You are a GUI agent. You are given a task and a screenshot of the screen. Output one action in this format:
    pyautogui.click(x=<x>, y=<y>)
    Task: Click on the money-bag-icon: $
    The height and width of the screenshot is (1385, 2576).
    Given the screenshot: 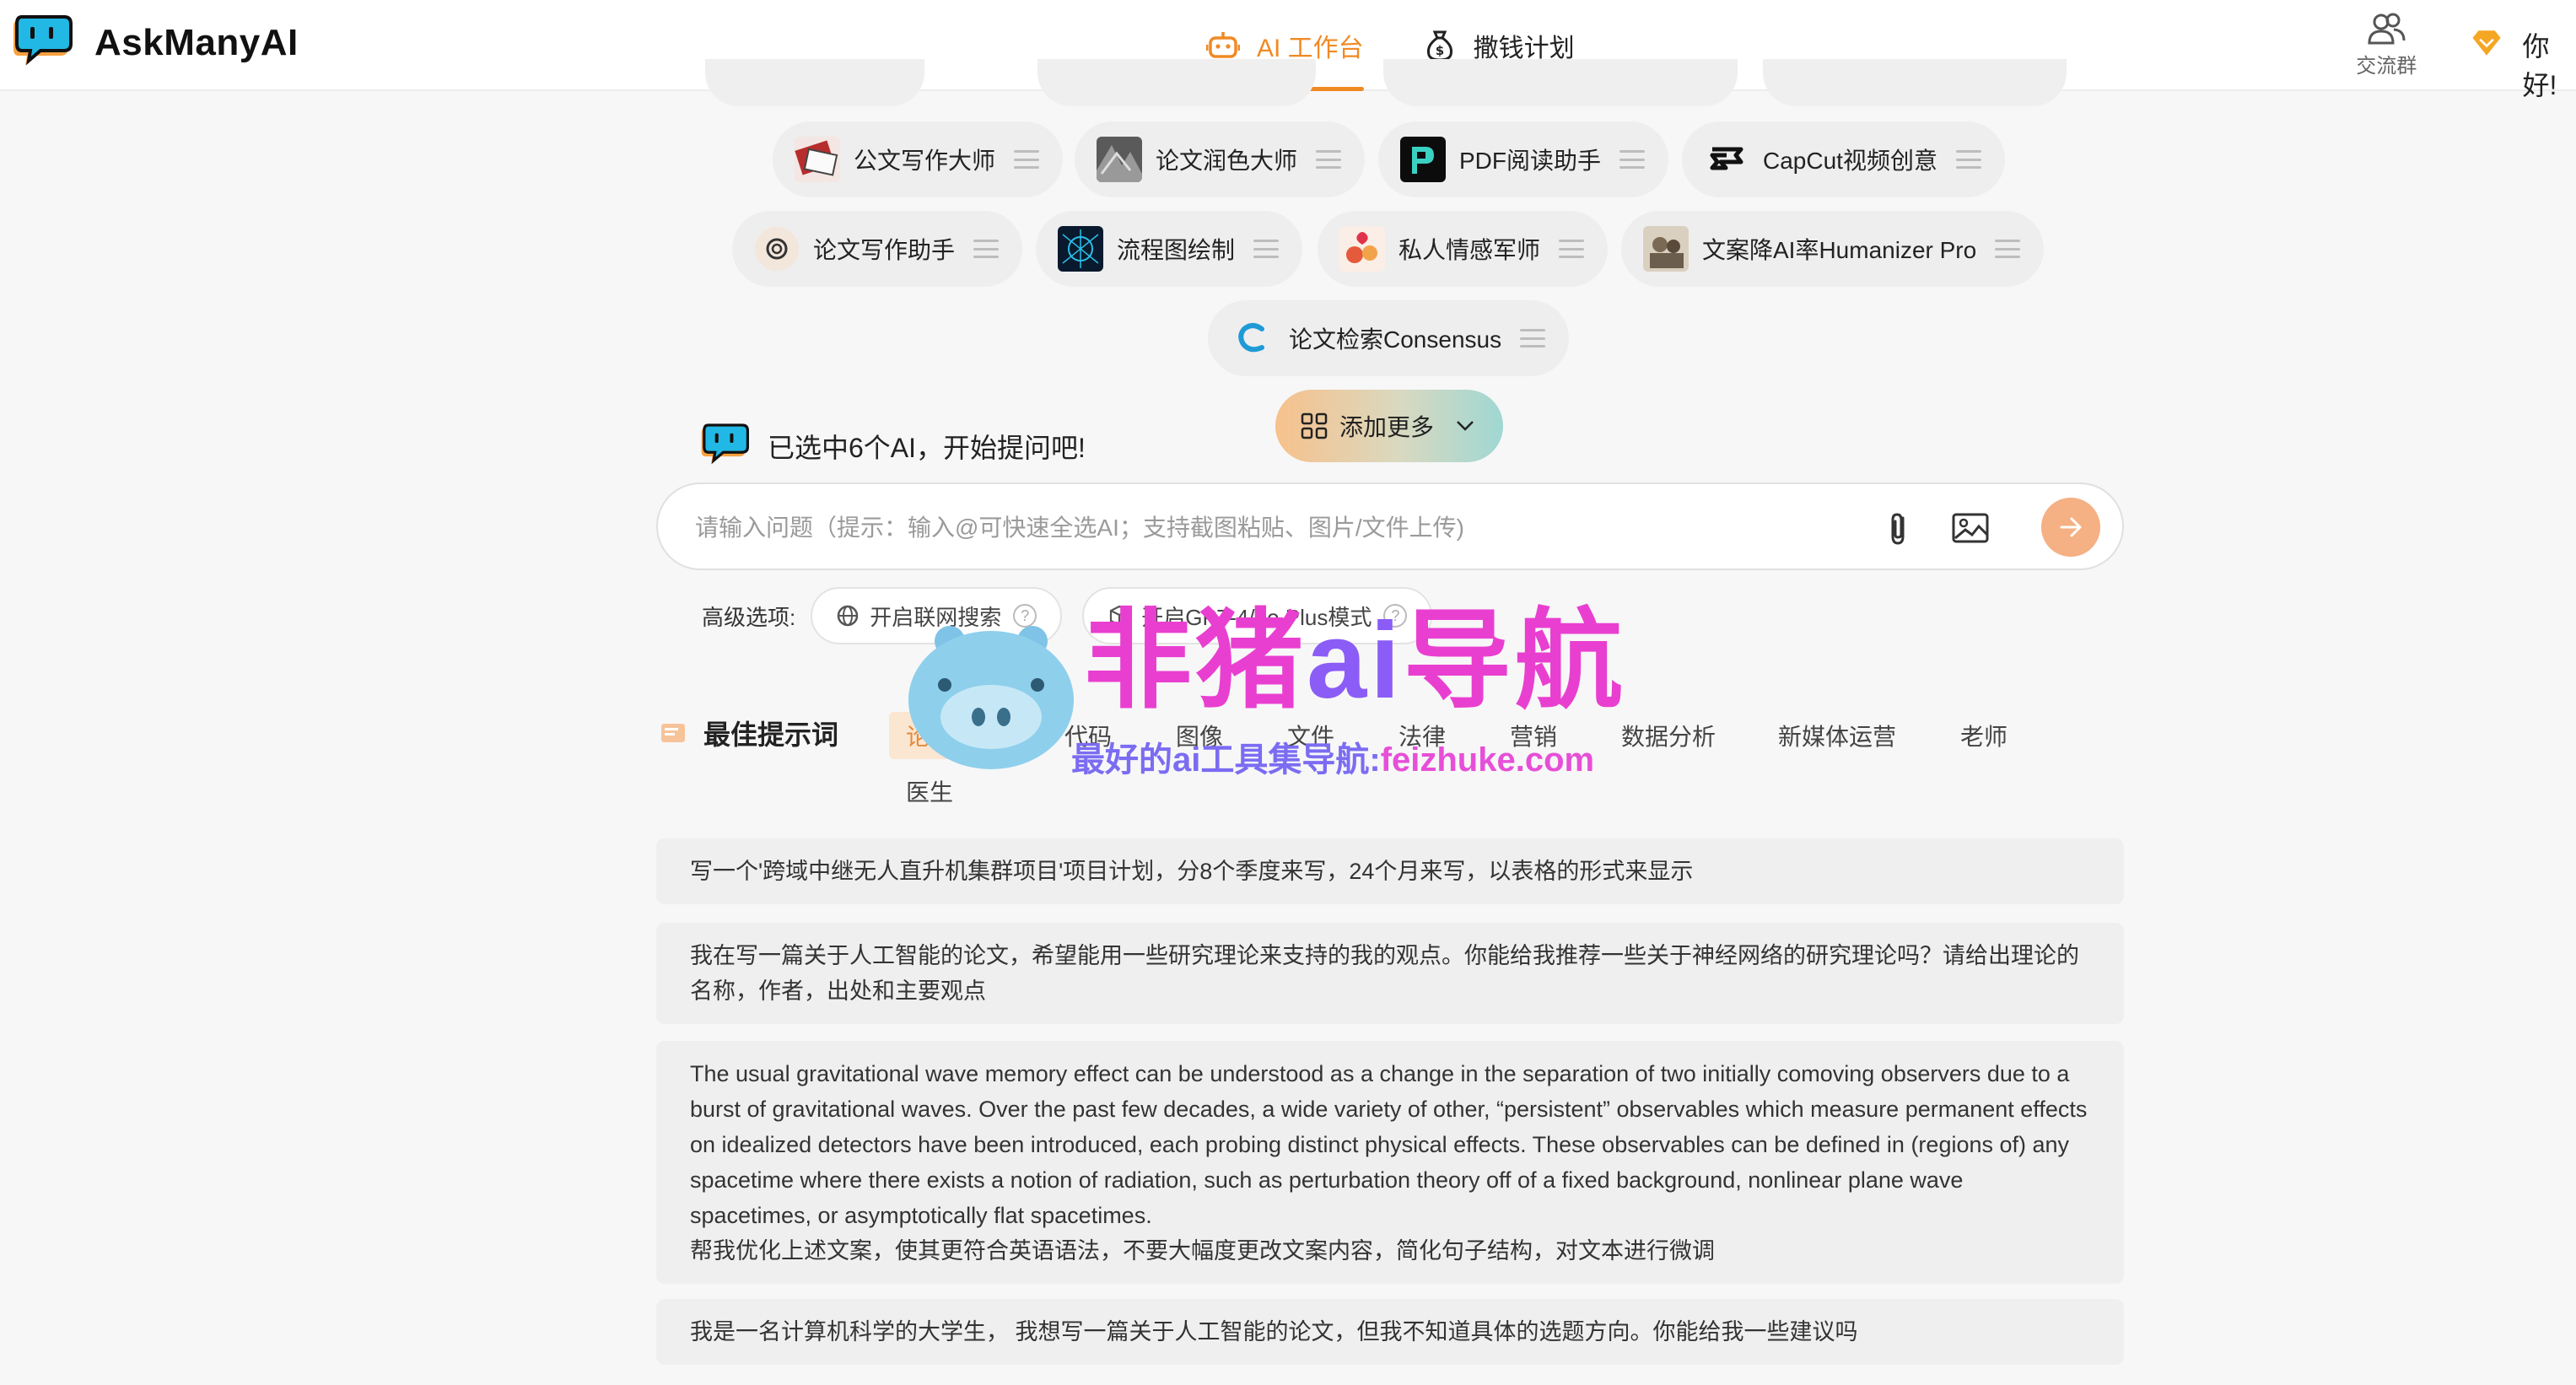 What is the action you would take?
    pyautogui.click(x=1439, y=46)
    